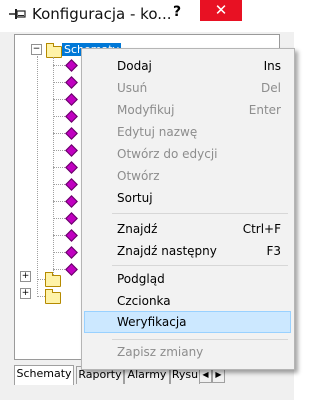  What do you see at coordinates (187, 322) in the screenshot?
I see `menu-item-weryfikacja: Weryfikacja` at bounding box center [187, 322].